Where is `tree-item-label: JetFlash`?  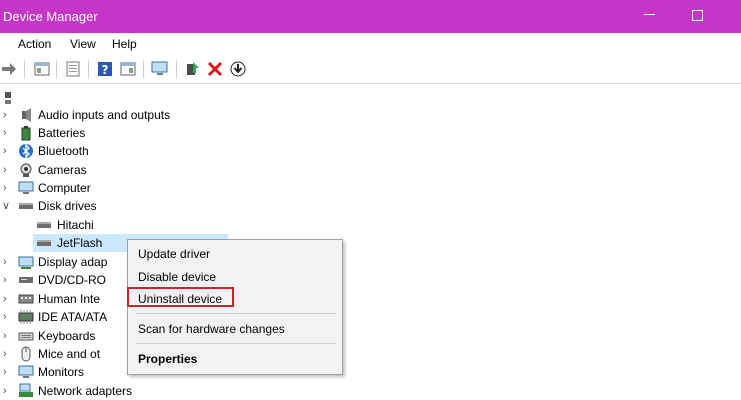
tree-item-label: JetFlash is located at coordinates (80, 243).